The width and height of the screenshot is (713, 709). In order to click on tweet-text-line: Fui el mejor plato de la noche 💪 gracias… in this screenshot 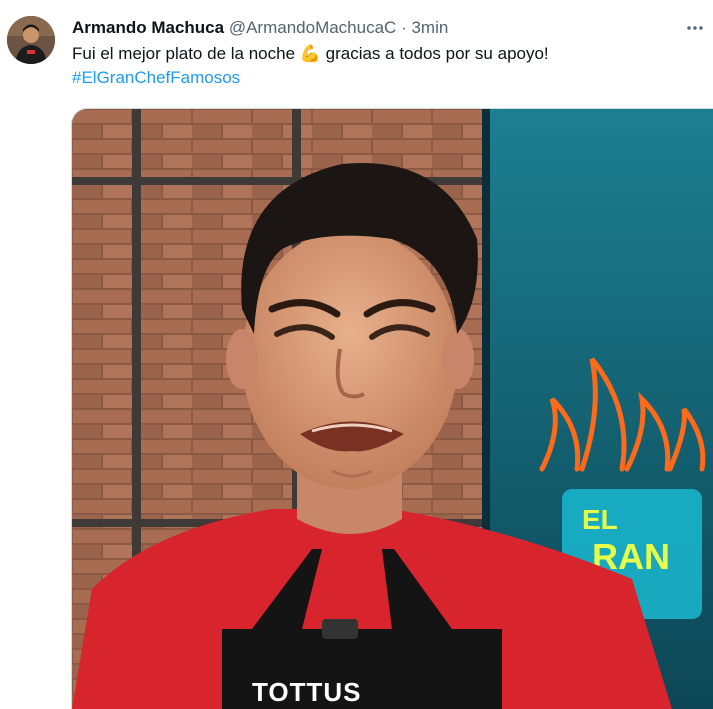, I will do `click(310, 53)`.